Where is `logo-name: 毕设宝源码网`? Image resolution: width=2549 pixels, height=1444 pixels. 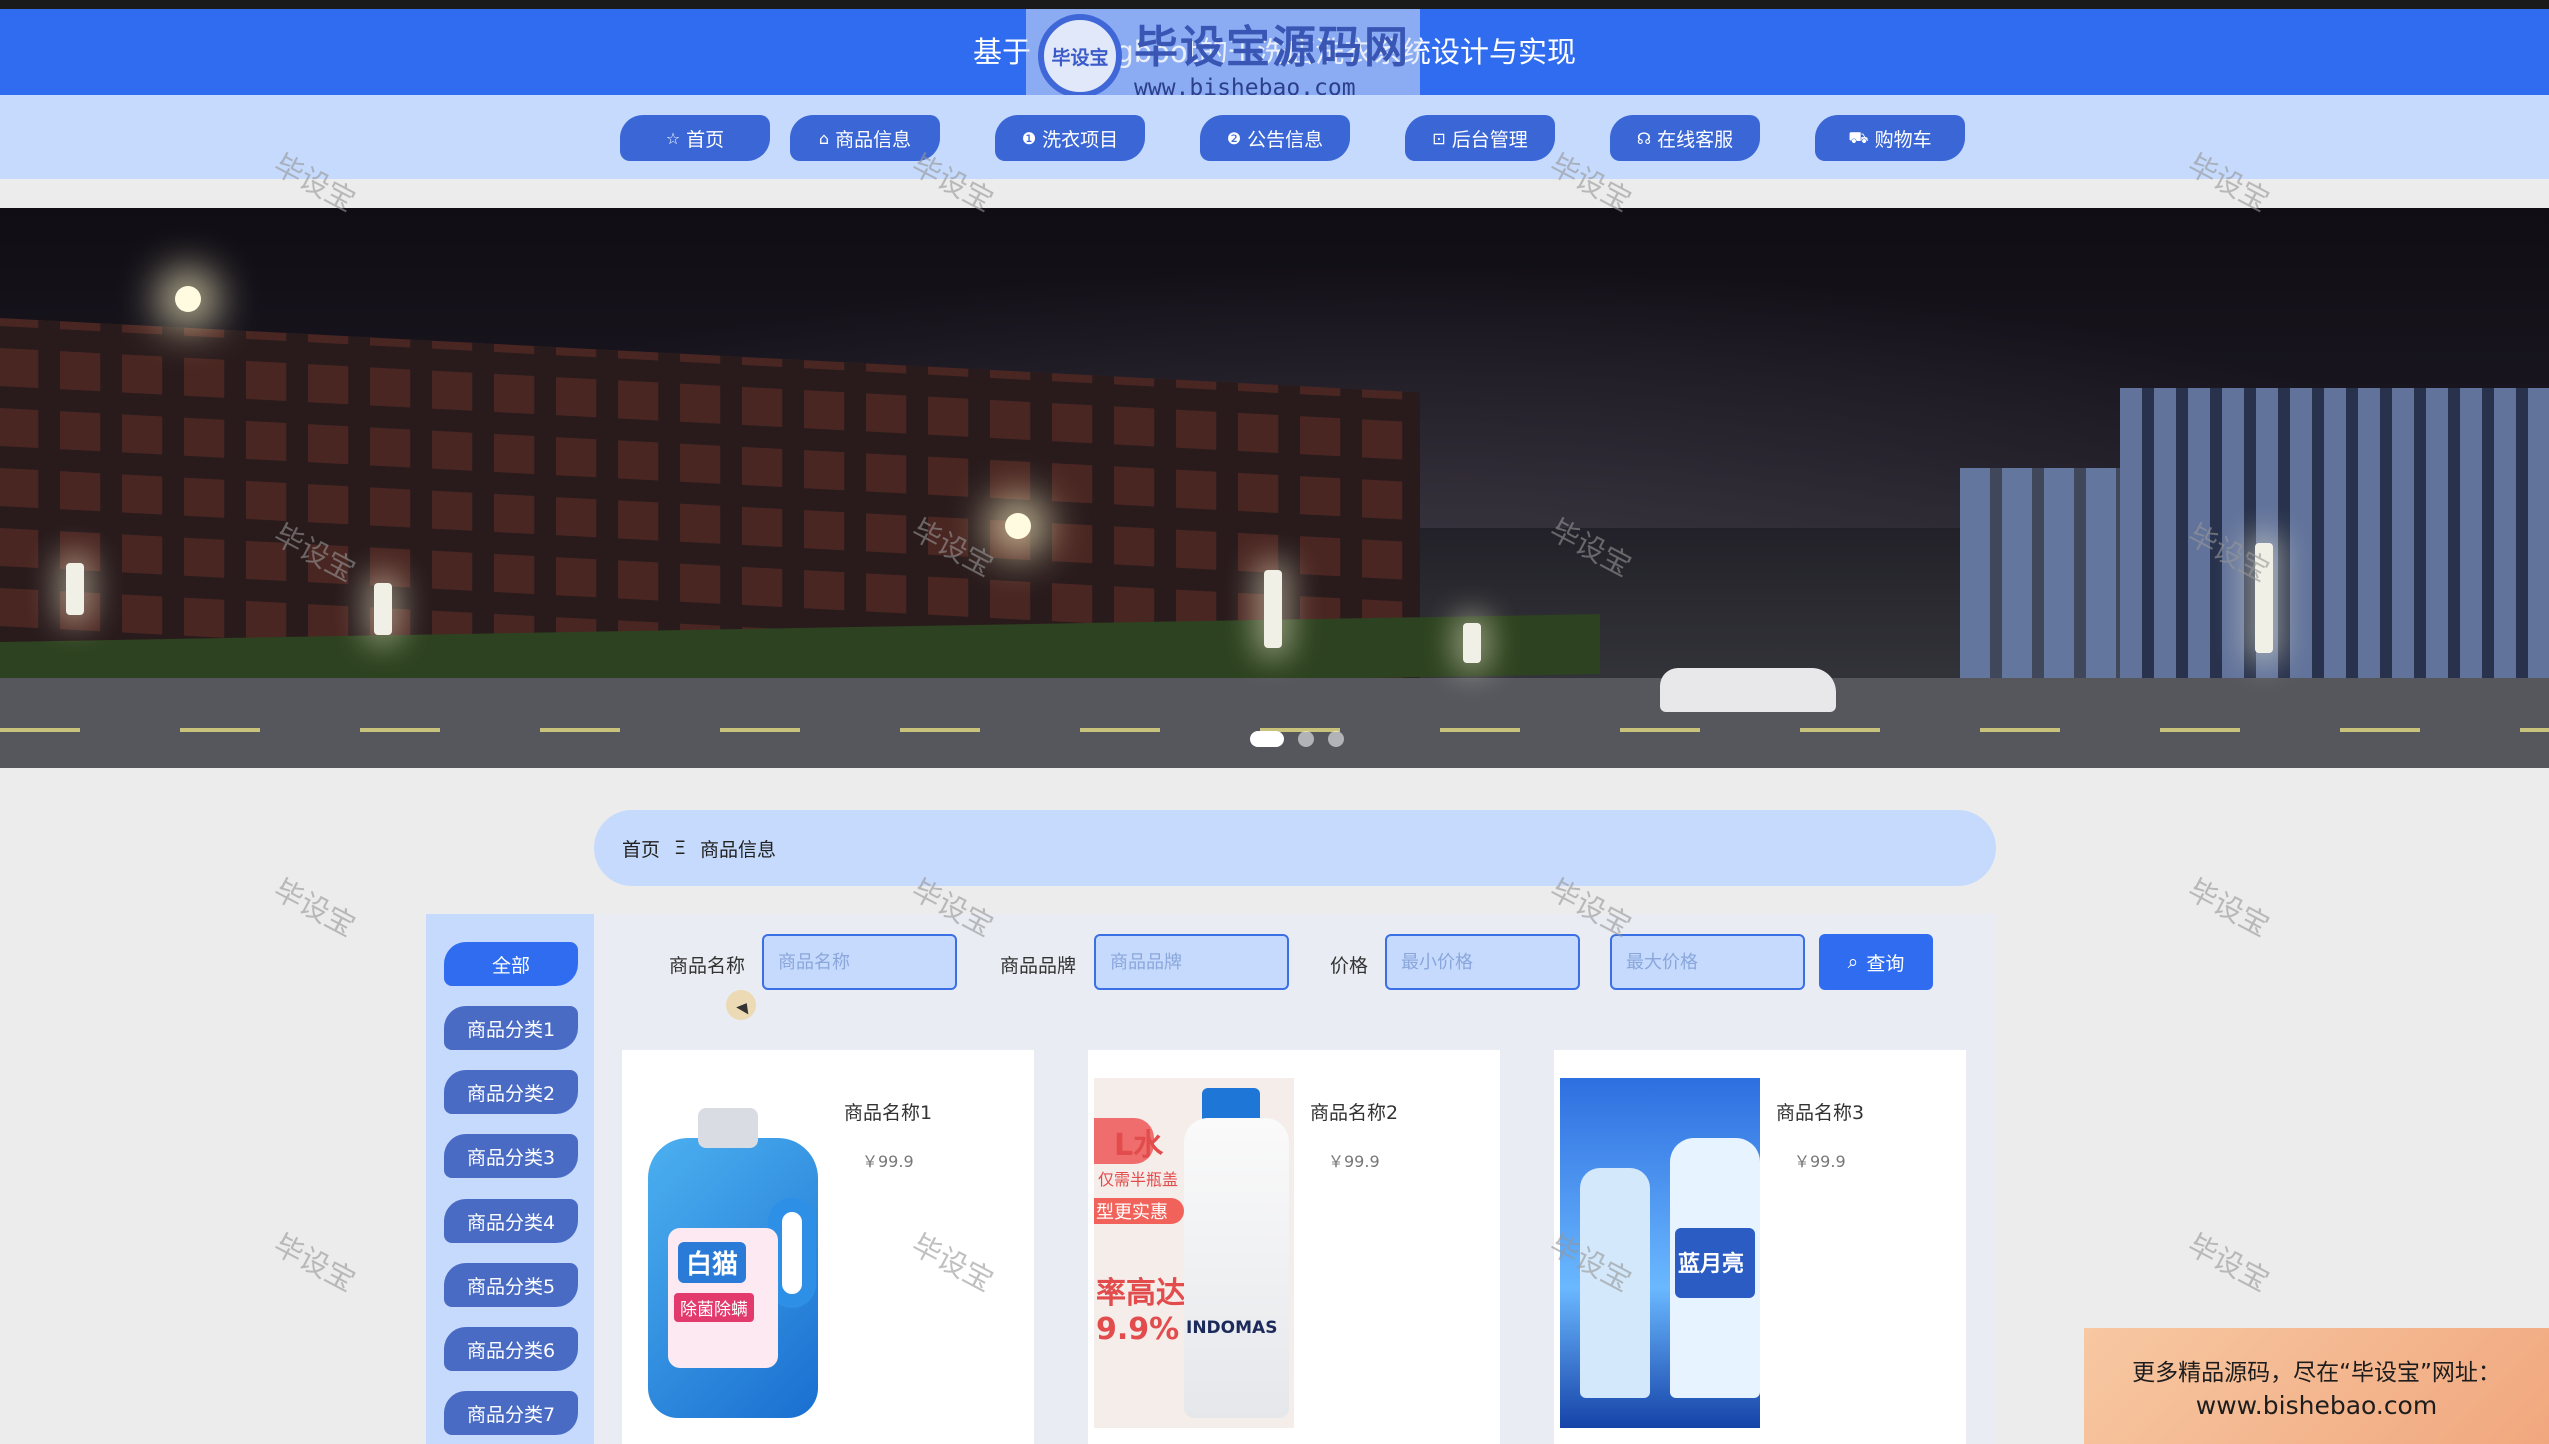
logo-name: 毕设宝源码网 is located at coordinates (1272, 47).